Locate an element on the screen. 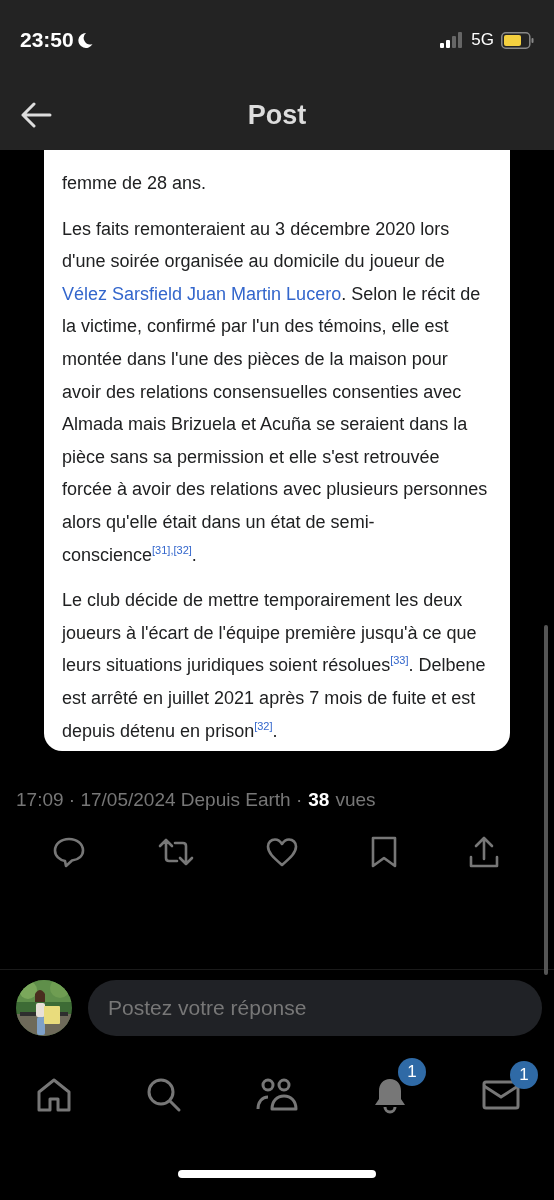  bookmark-icon is located at coordinates (383, 852).